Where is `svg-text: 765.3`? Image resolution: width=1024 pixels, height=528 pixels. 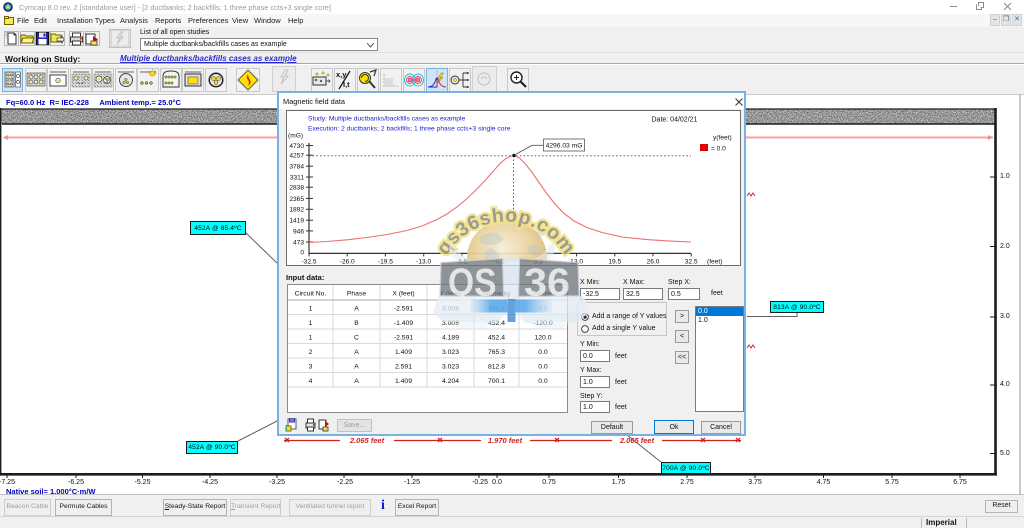 svg-text: 765.3 is located at coordinates (496, 352).